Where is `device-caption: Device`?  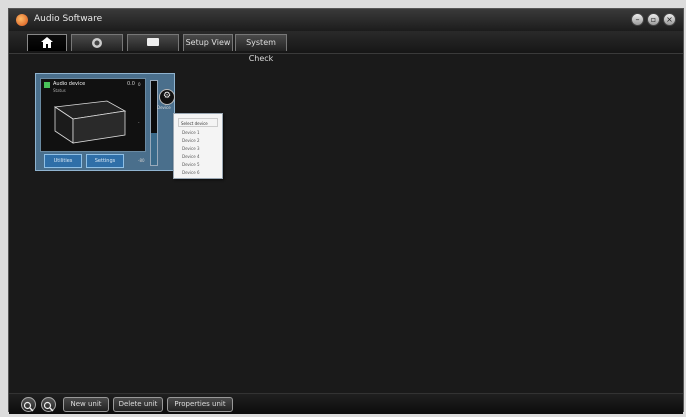
device-caption: Device is located at coordinates (164, 107).